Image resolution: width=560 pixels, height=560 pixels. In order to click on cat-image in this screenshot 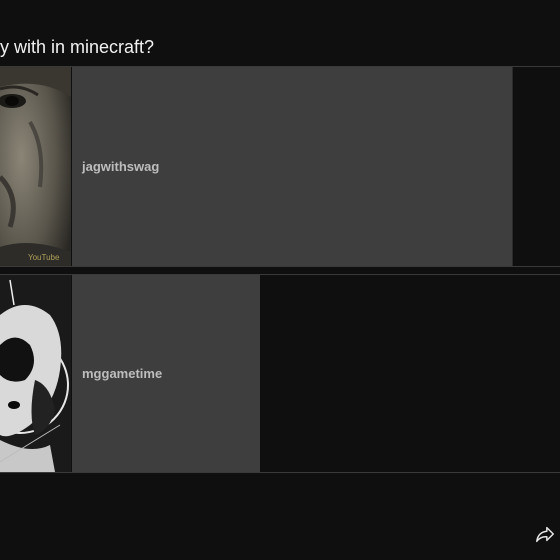, I will do `click(35, 373)`.